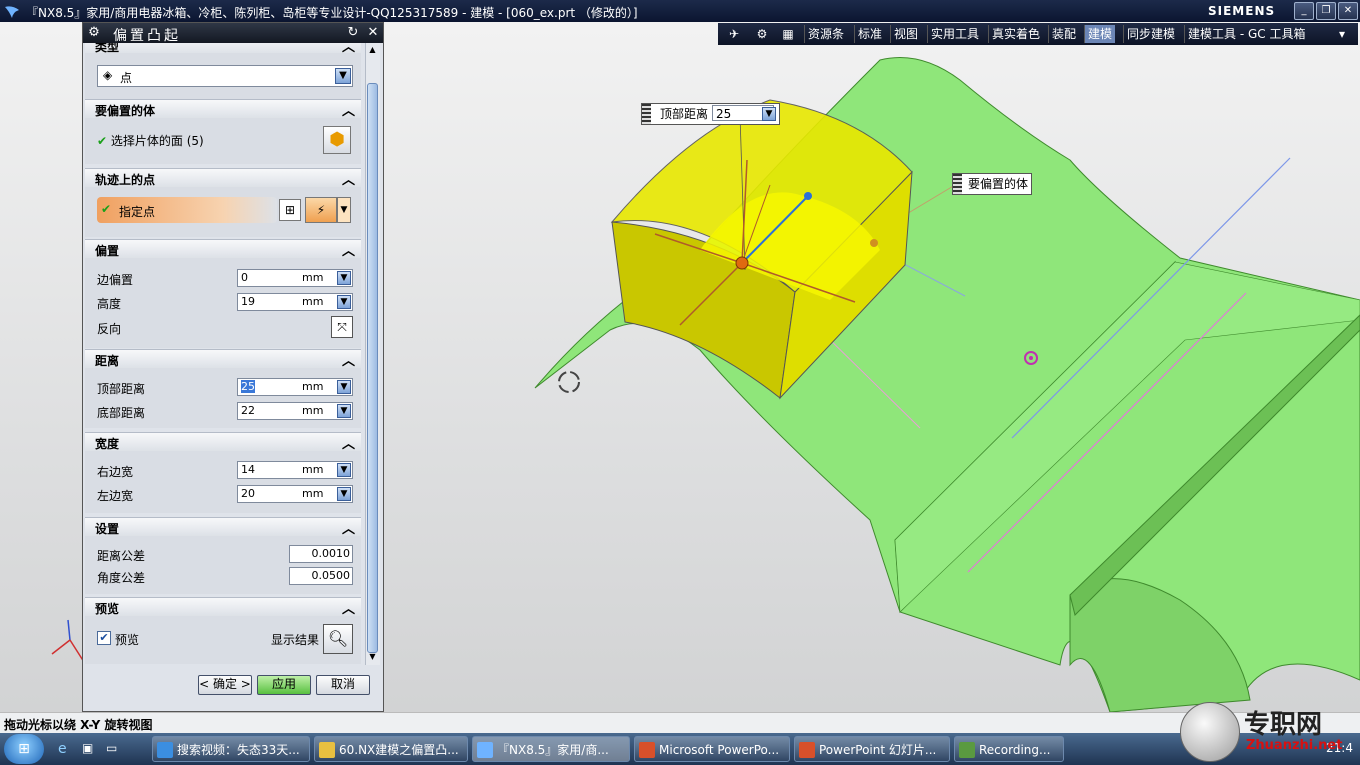  What do you see at coordinates (1242, 11) in the screenshot?
I see `siemens-brand: SIEMENS` at bounding box center [1242, 11].